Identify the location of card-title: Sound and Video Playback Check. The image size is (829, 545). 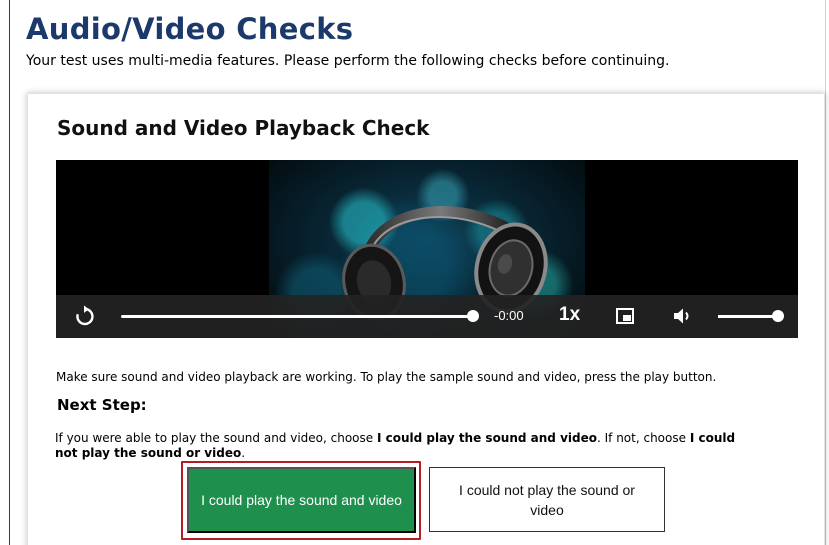
(243, 128).